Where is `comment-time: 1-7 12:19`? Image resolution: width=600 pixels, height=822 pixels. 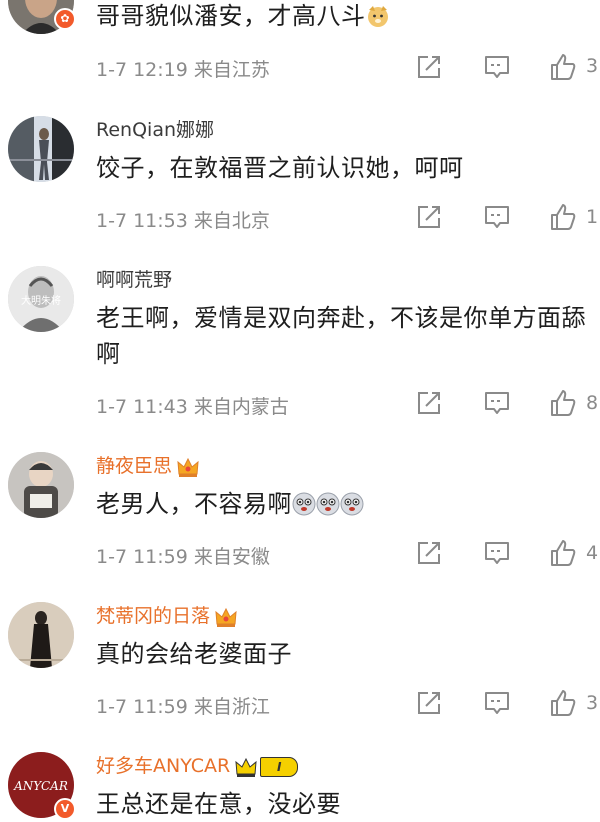
comment-time: 1-7 12:19 is located at coordinates (142, 70).